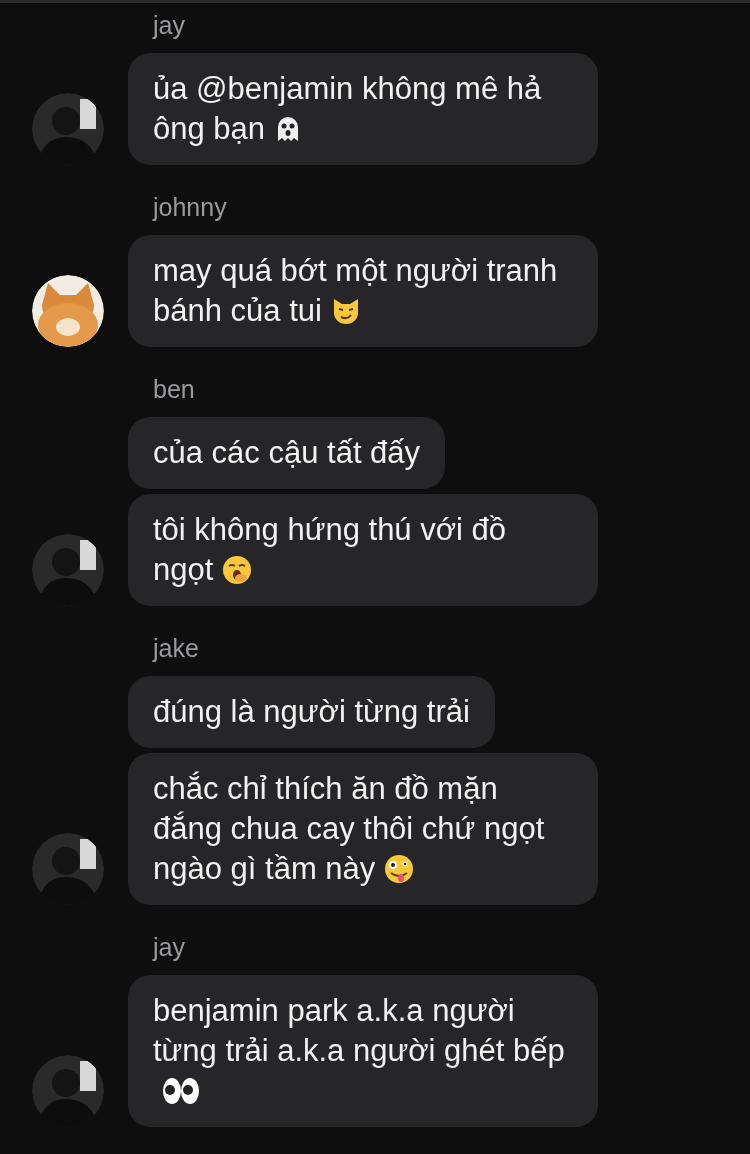 Image resolution: width=750 pixels, height=1154 pixels. What do you see at coordinates (363, 109) in the screenshot?
I see `message-bubble: ủa @benjamin không mê hả ông bạn` at bounding box center [363, 109].